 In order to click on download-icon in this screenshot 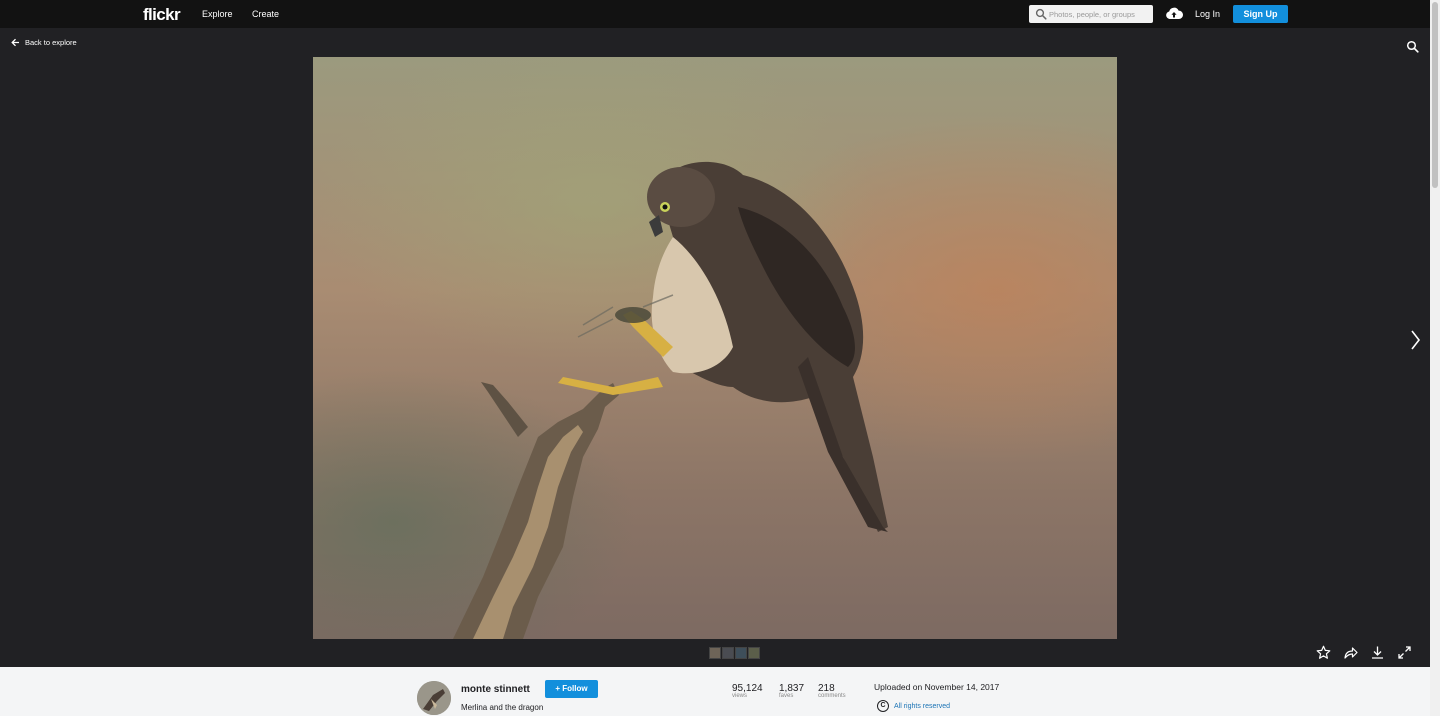, I will do `click(1377, 652)`.